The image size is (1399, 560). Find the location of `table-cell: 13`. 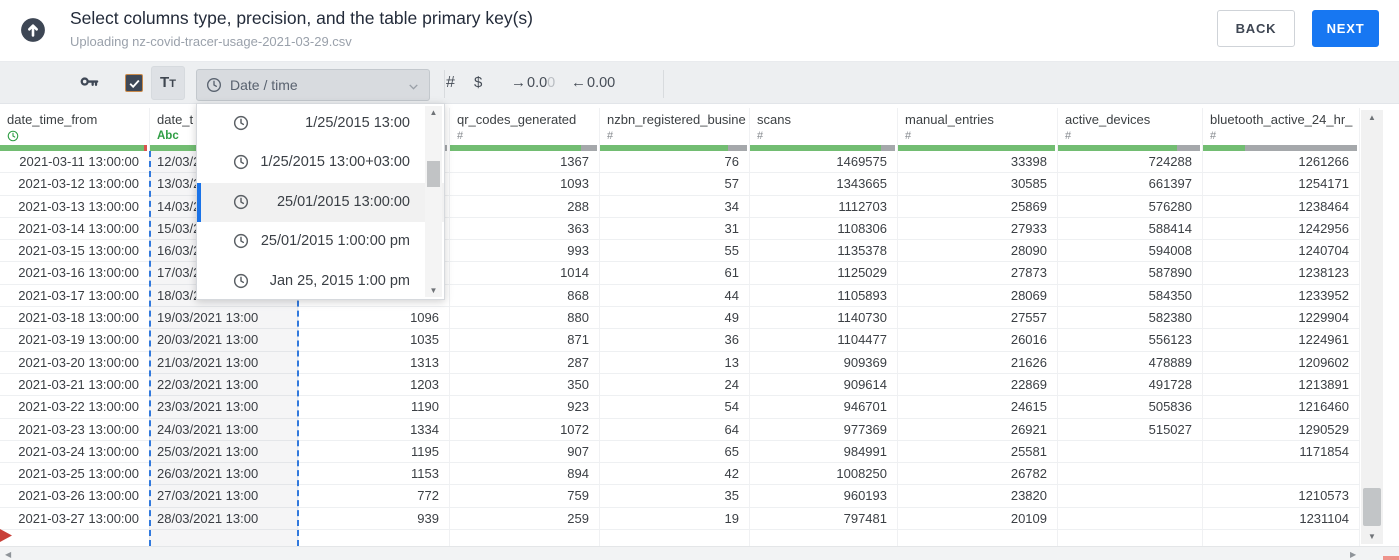

table-cell: 13 is located at coordinates (675, 362).